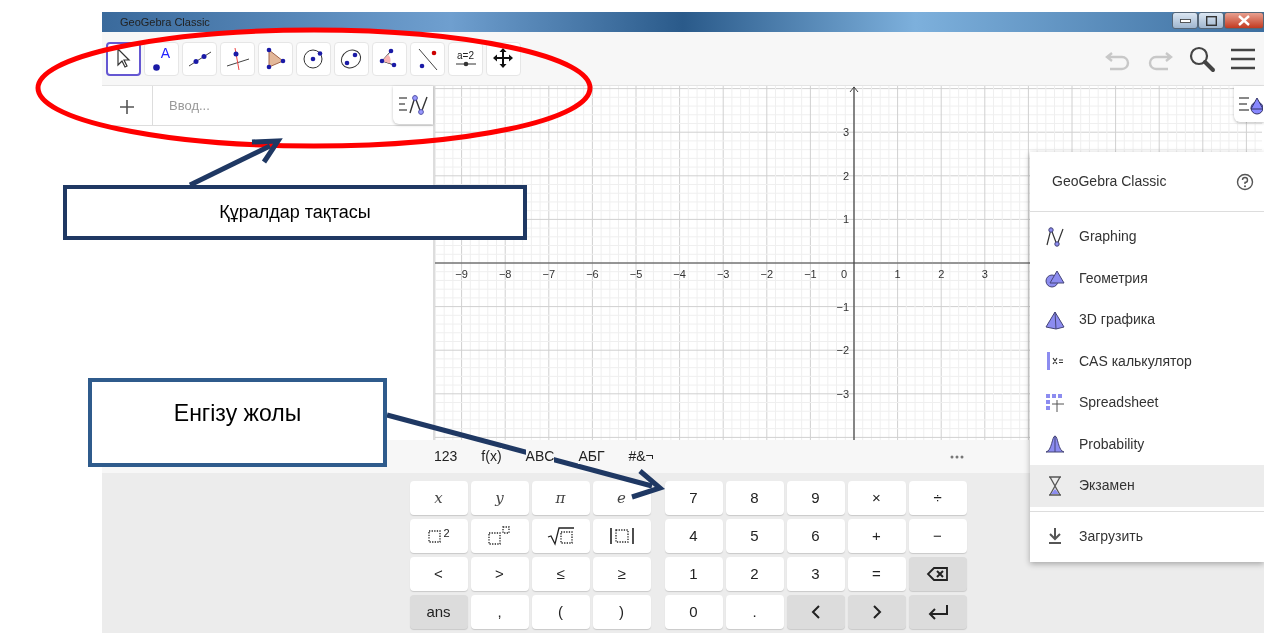 The image size is (1264, 633). I want to click on tool-button: a=2, so click(465, 58).